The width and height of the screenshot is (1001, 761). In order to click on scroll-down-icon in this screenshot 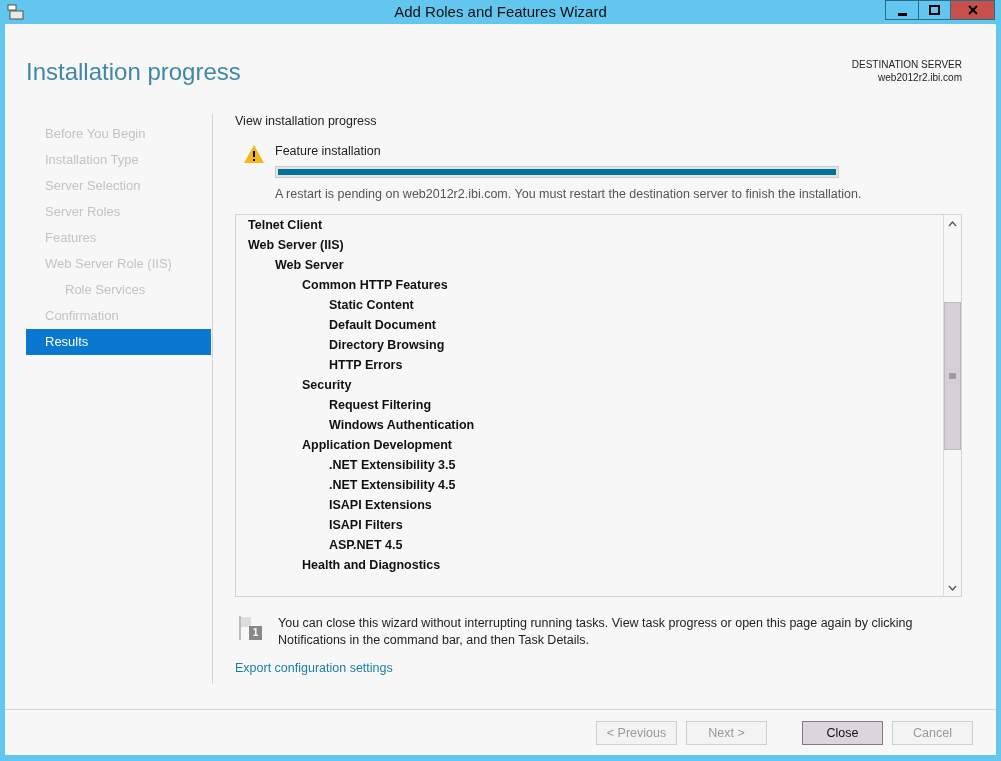, I will do `click(952, 587)`.